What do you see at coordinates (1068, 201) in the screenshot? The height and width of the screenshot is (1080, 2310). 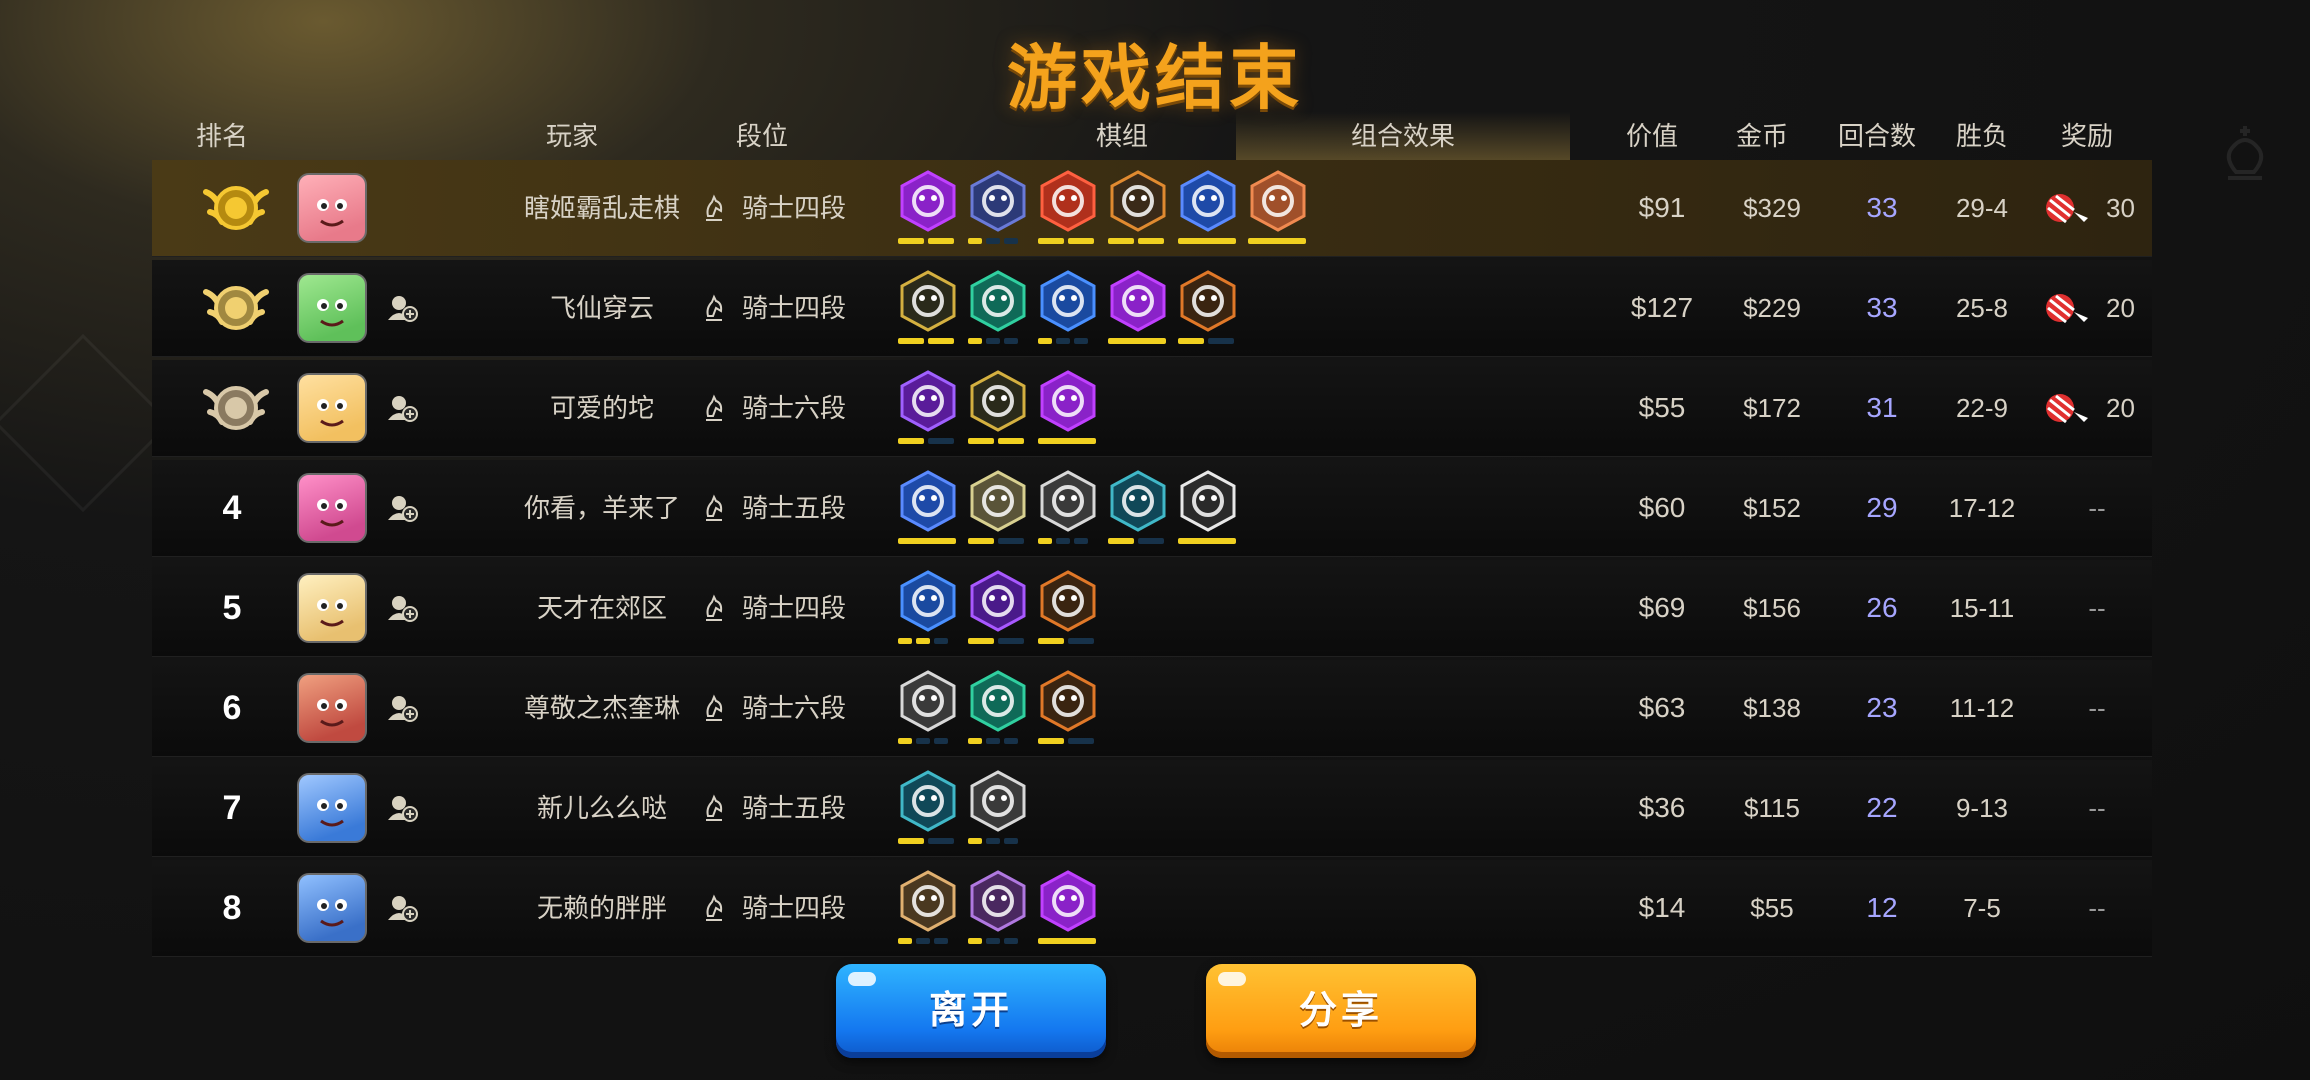 I see `synergy-orc-red-icon` at bounding box center [1068, 201].